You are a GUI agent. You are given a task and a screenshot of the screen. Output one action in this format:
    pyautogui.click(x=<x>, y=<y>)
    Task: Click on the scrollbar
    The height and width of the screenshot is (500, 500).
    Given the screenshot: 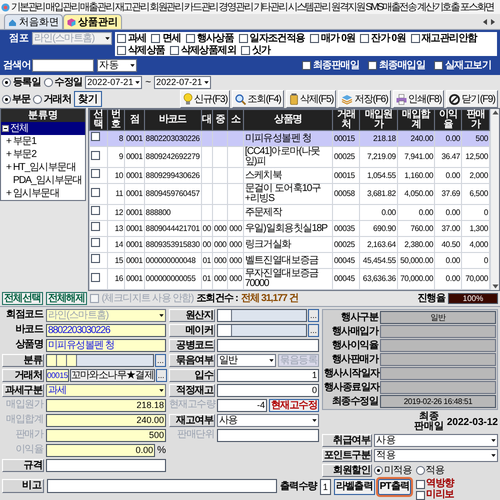 What is the action you would take?
    pyautogui.click(x=494, y=199)
    